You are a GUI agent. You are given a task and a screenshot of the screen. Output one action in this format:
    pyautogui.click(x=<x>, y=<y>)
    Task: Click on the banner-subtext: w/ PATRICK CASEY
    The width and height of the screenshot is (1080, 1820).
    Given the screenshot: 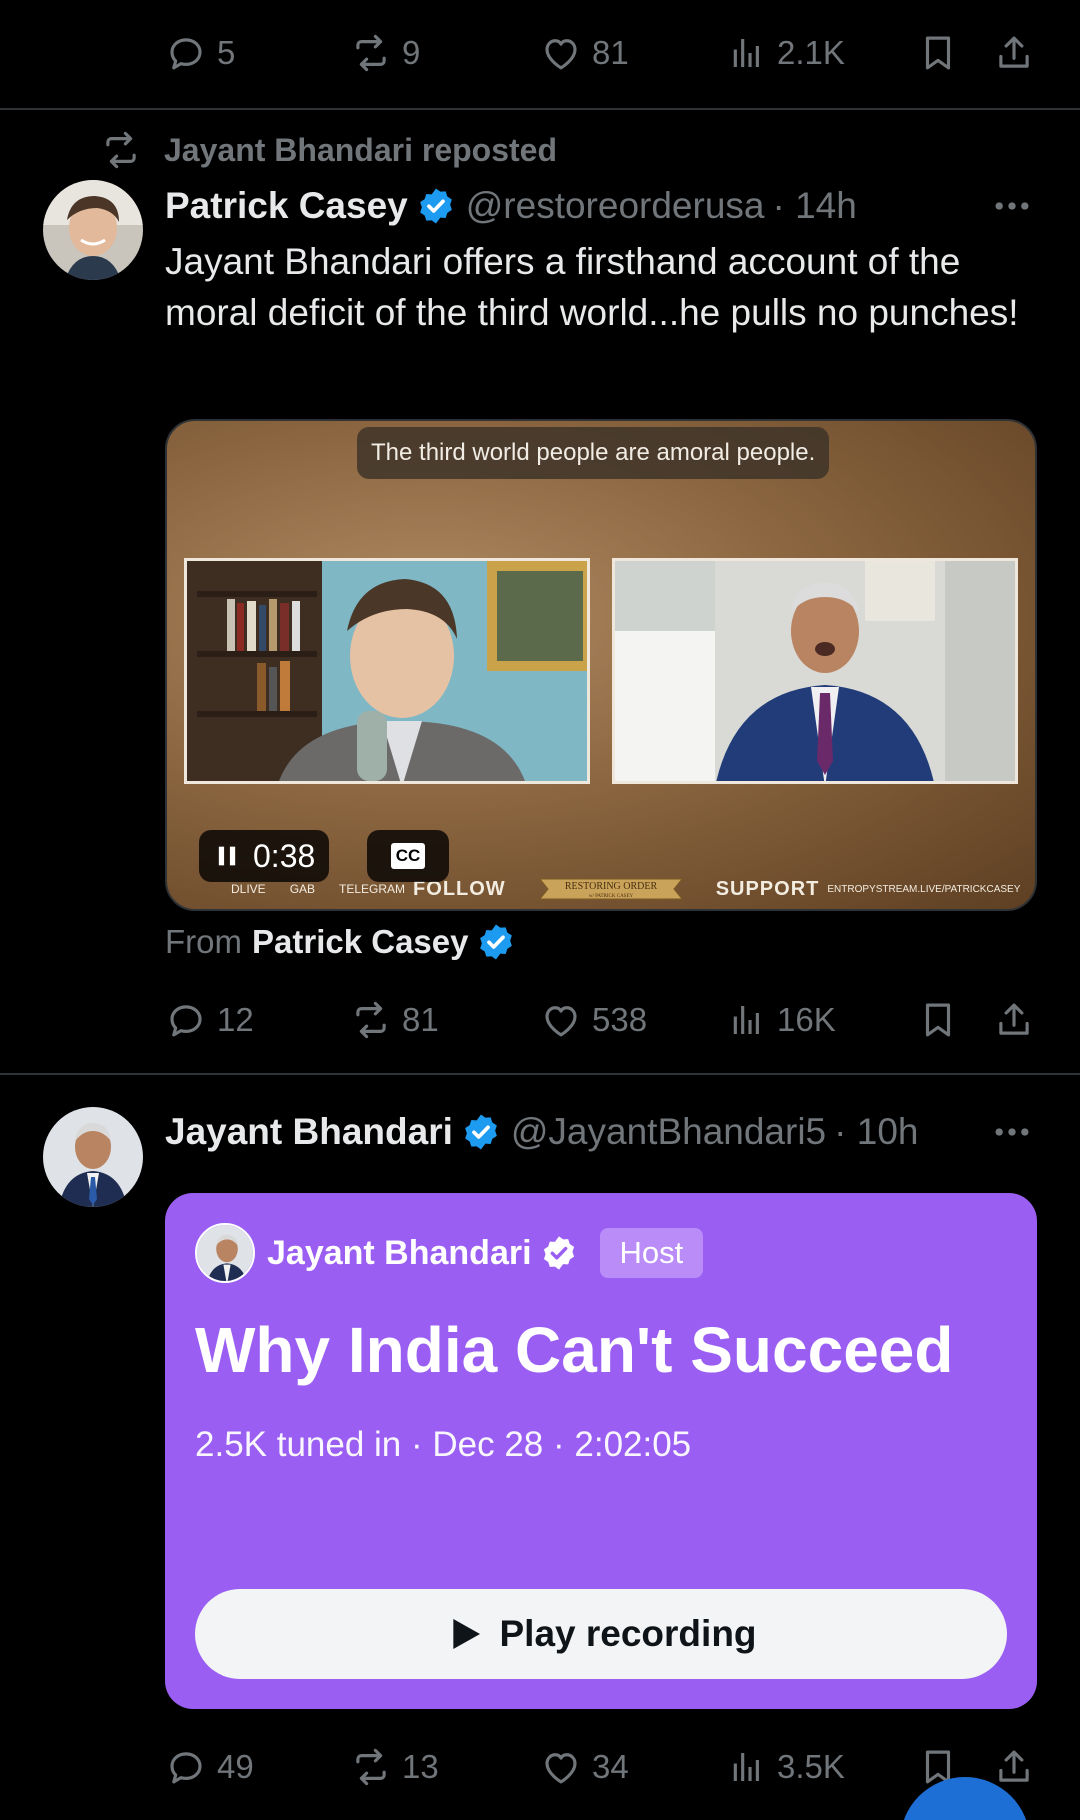 What is the action you would take?
    pyautogui.click(x=611, y=896)
    